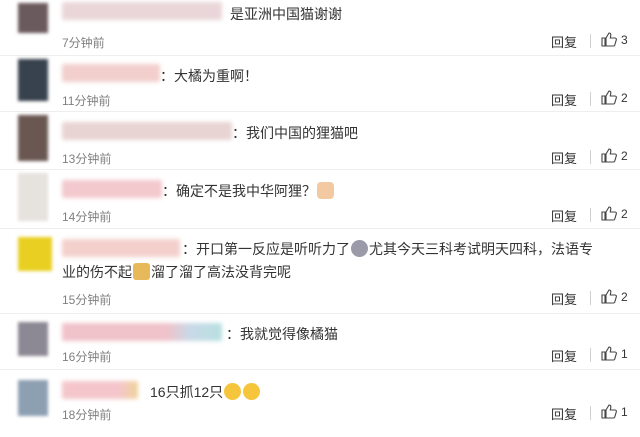  What do you see at coordinates (295, 133) in the screenshot?
I see `comment-text: ：我们中国的狸猫吧` at bounding box center [295, 133].